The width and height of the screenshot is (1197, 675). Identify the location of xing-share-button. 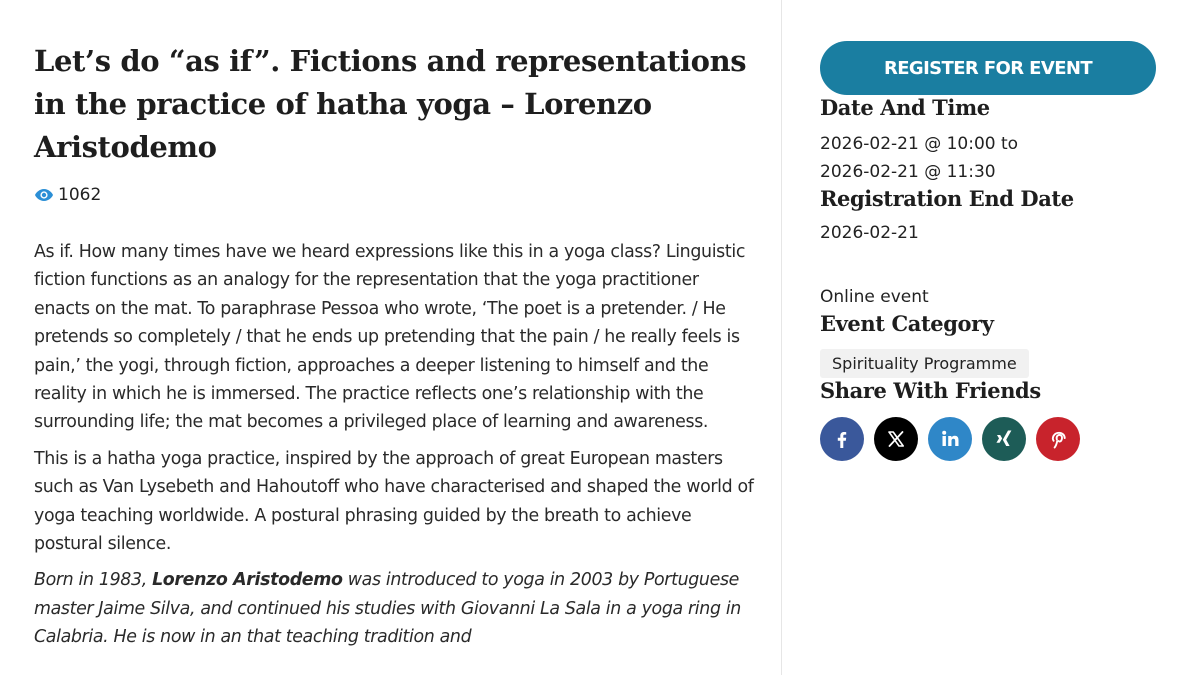
(1004, 439).